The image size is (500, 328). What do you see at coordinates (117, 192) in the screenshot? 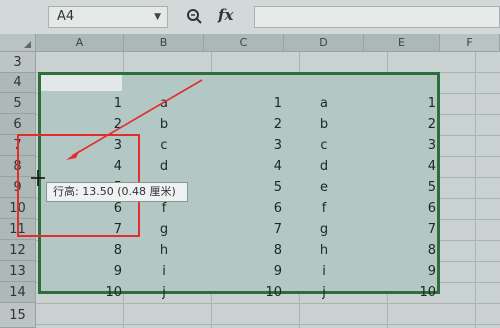
I see `row-height-tooltip: 行高: 13.50 (0.48 厘米)` at bounding box center [117, 192].